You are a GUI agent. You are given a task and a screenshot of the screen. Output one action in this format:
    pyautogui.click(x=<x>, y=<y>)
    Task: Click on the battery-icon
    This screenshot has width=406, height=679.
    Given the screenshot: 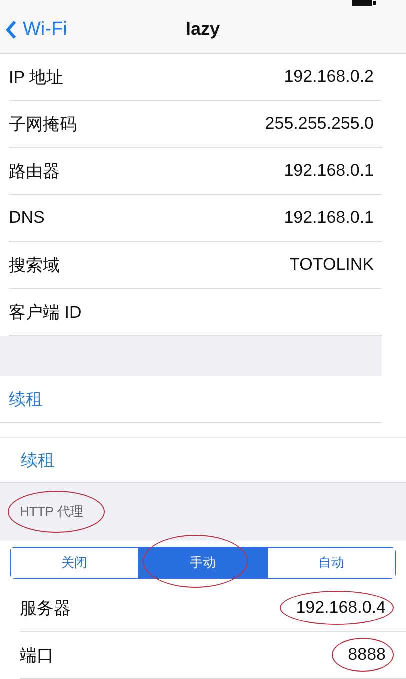 What is the action you would take?
    pyautogui.click(x=364, y=3)
    